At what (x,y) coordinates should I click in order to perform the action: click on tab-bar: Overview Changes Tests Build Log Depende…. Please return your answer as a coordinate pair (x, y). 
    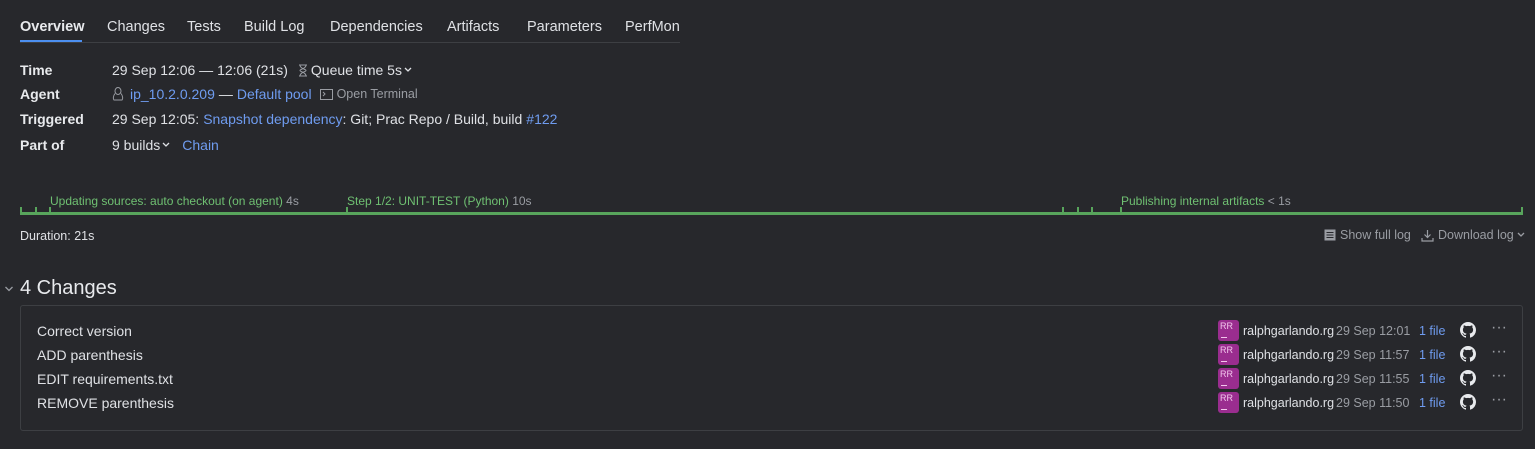
    Looking at the image, I should click on (350, 21).